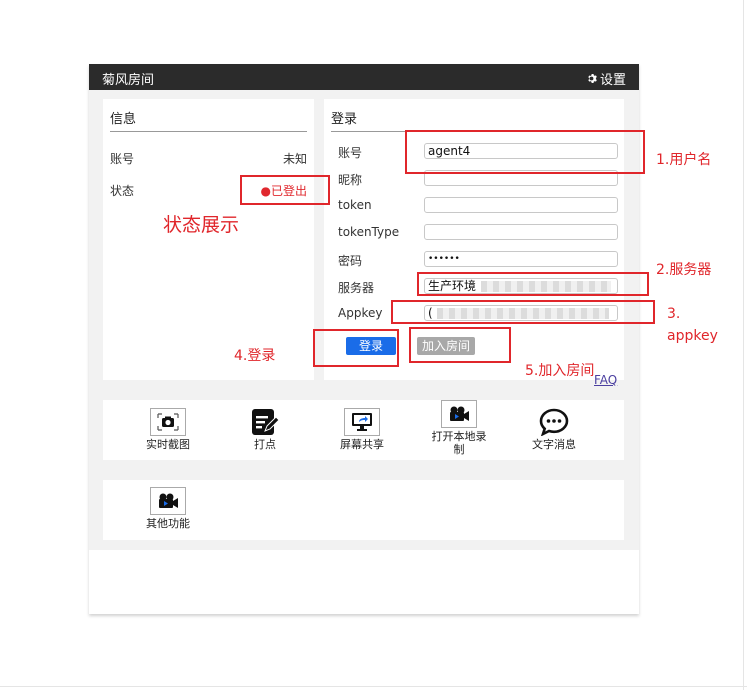  I want to click on token-type-field-label: tokenType, so click(369, 232).